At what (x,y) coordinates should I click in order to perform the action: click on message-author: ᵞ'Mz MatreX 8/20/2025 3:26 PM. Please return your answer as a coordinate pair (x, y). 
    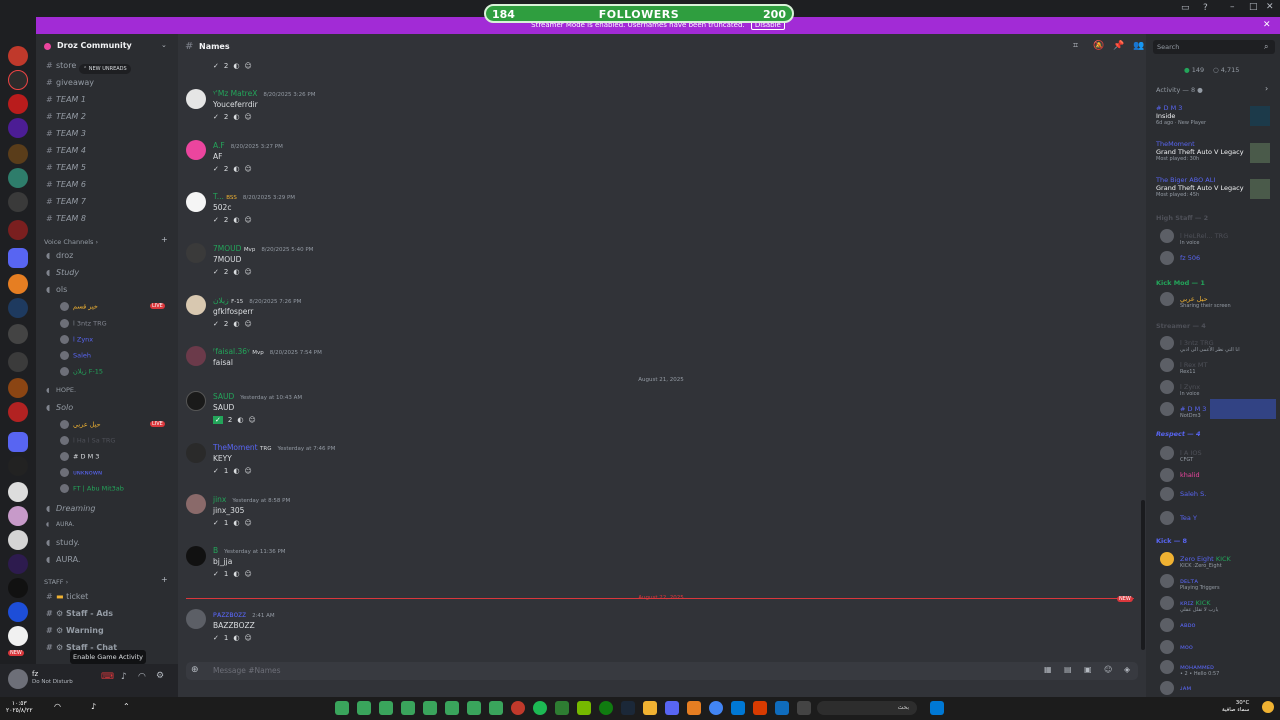
    Looking at the image, I should click on (264, 93).